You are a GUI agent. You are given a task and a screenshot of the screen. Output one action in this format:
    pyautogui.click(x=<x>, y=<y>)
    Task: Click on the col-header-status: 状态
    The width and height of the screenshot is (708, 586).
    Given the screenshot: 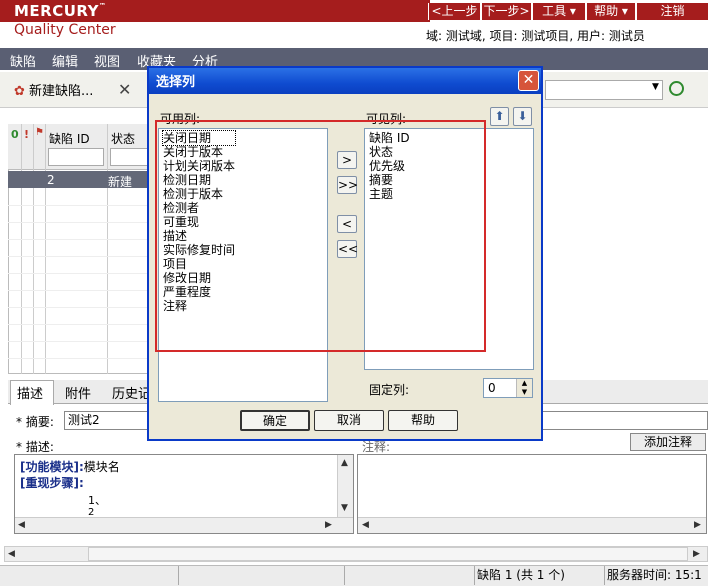 What is the action you would take?
    pyautogui.click(x=123, y=138)
    